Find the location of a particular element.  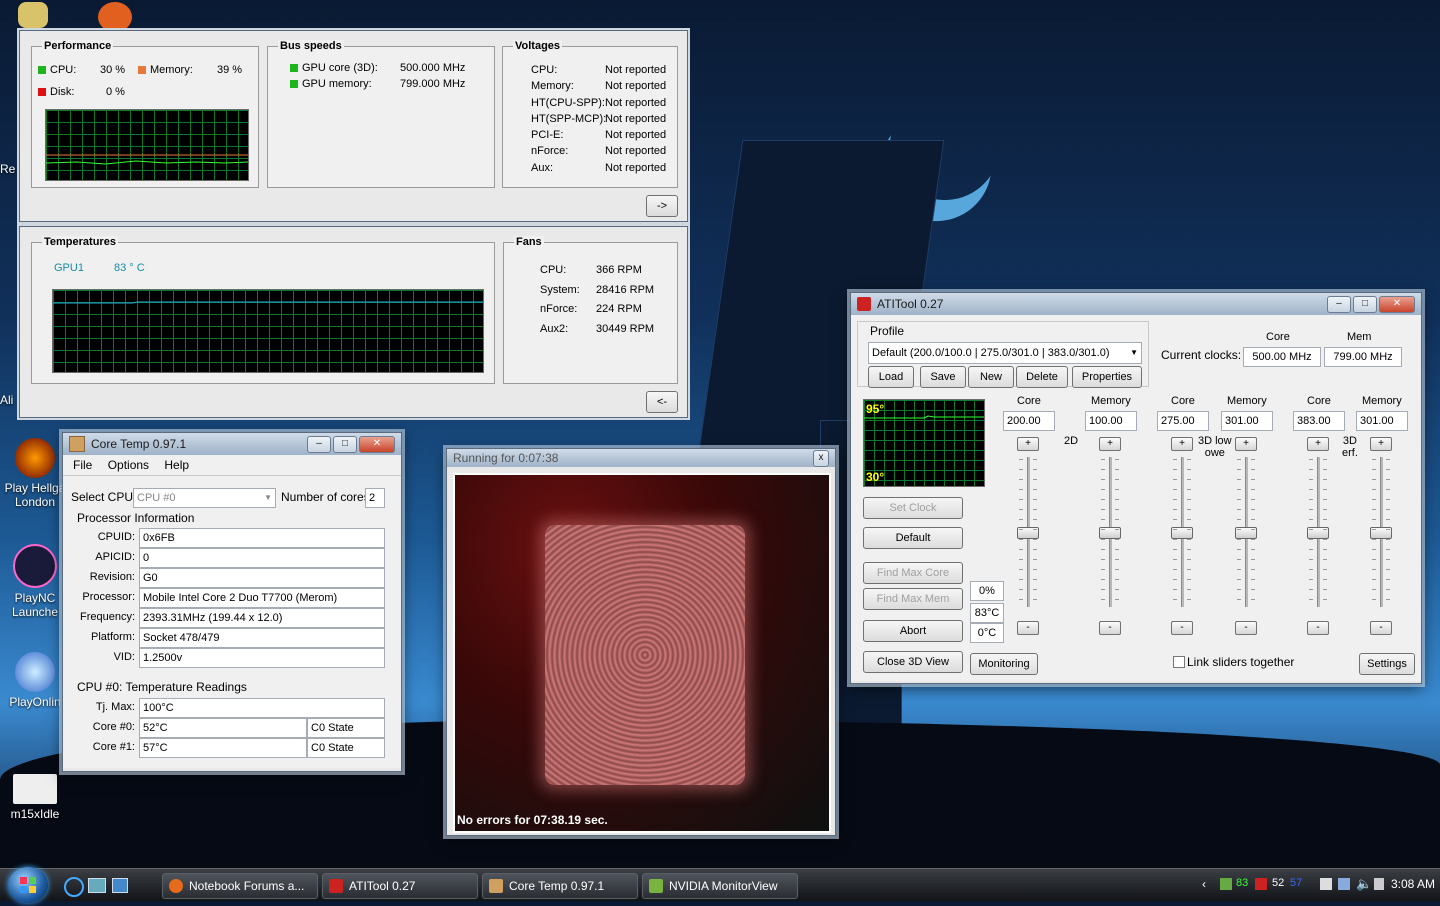

close-3d-view-button: Close 3D View is located at coordinates (913, 662).